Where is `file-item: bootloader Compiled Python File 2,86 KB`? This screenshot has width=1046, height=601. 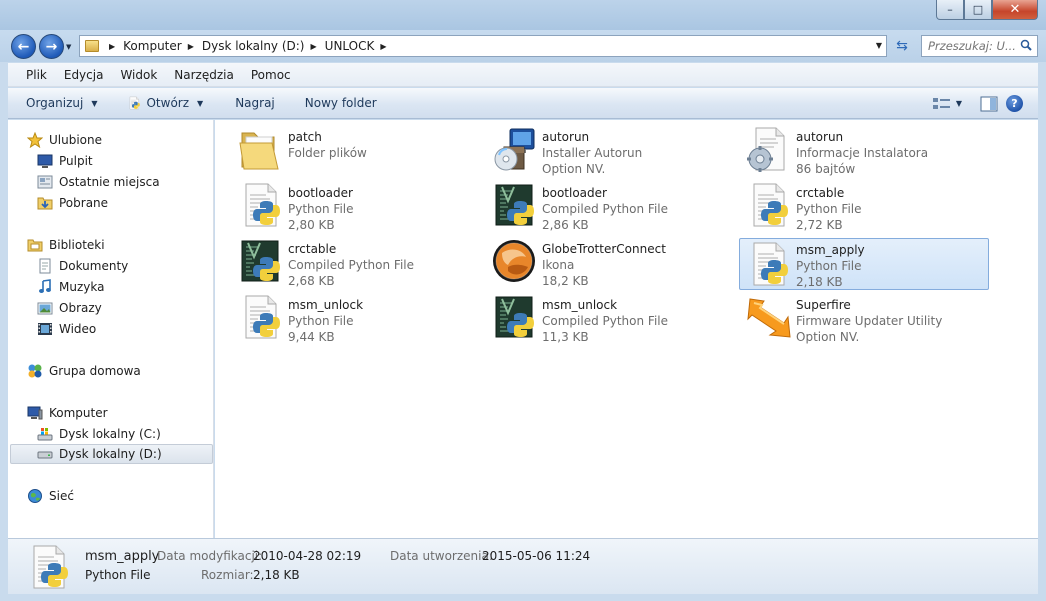
file-item: bootloader Compiled Python File 2,86 KB is located at coordinates (615, 206).